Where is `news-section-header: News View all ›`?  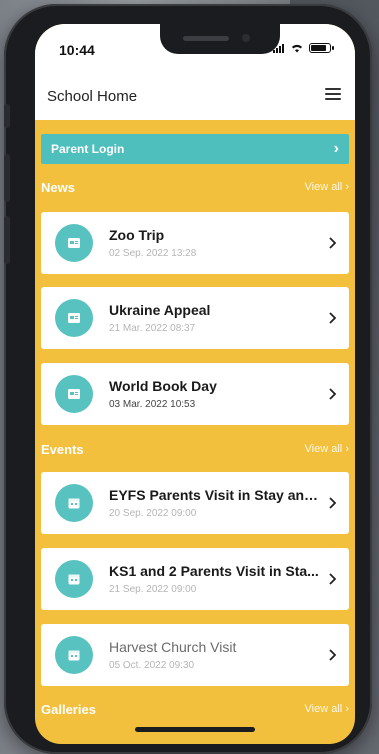 news-section-header: News View all › is located at coordinates (195, 187).